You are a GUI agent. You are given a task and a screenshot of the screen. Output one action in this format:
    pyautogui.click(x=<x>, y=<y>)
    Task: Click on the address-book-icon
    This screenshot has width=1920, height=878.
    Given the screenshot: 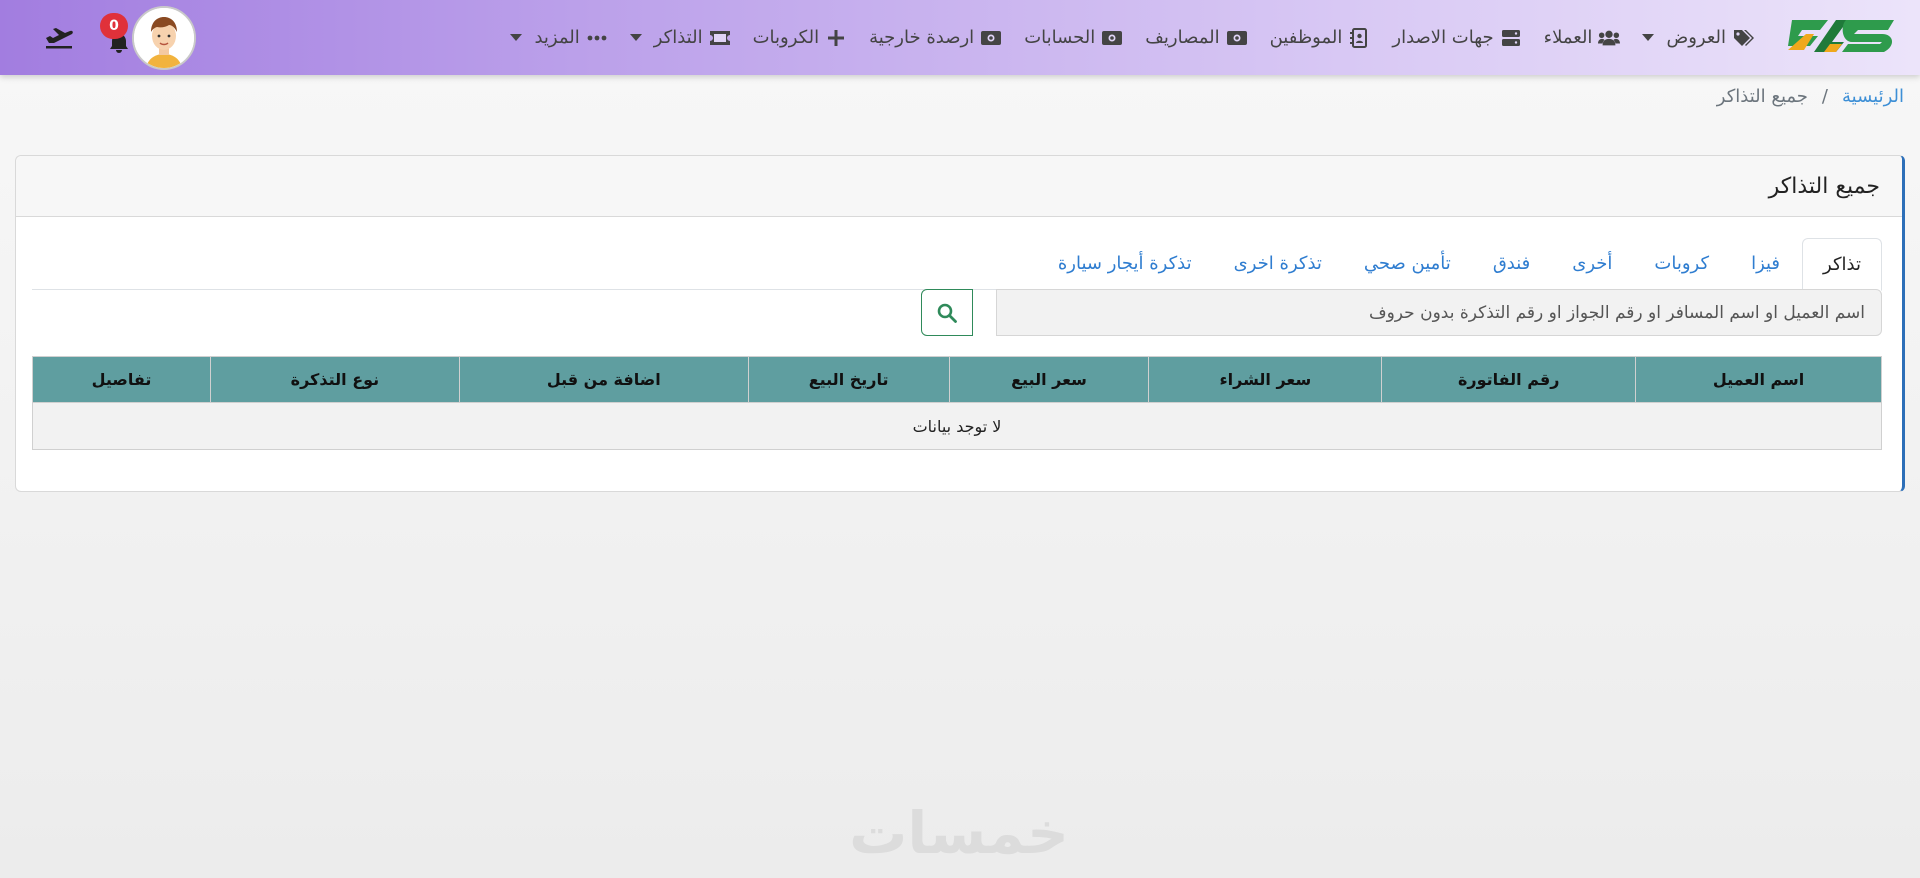 What is the action you would take?
    pyautogui.click(x=1359, y=37)
    